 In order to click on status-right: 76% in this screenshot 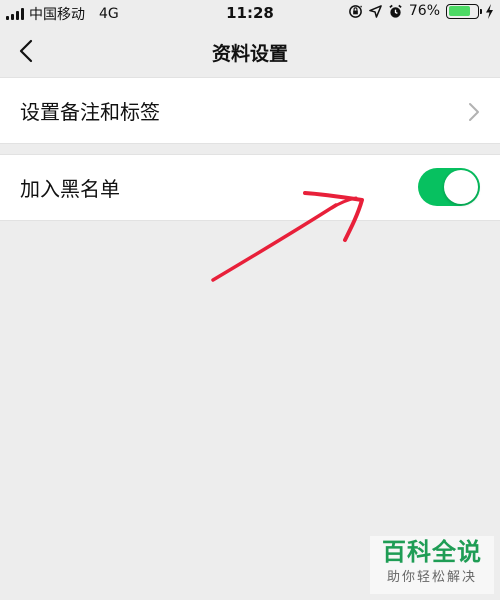, I will do `click(421, 11)`.